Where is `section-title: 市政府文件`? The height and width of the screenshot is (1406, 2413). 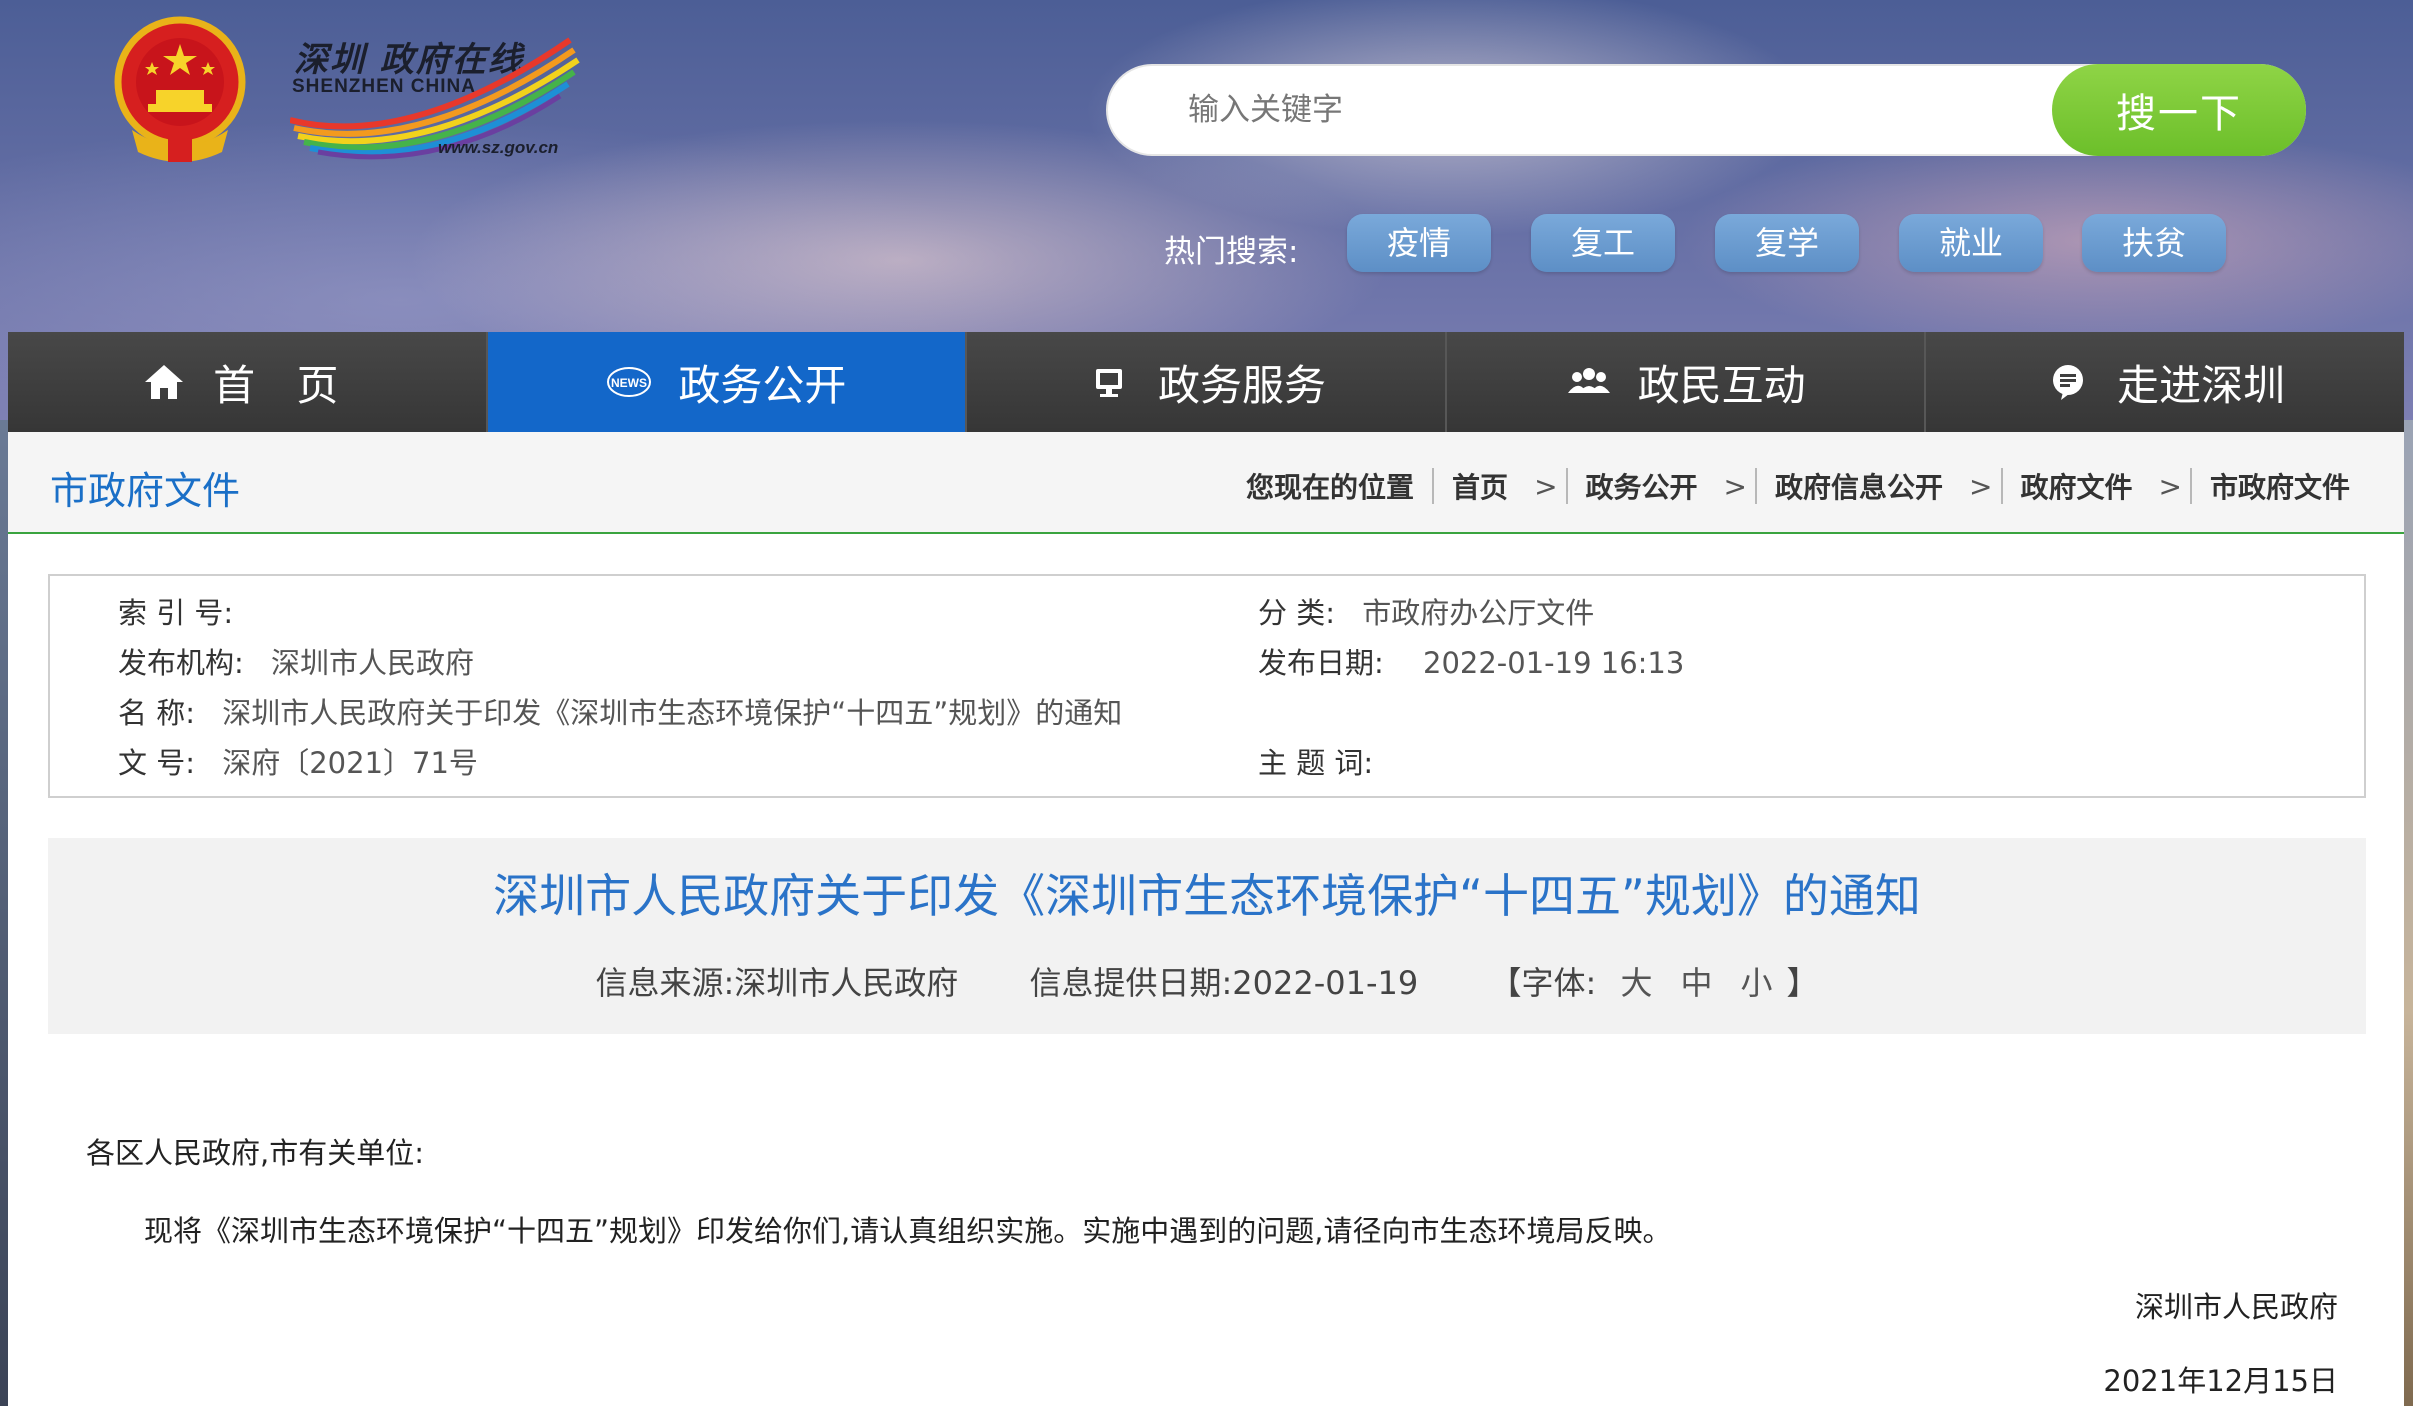 section-title: 市政府文件 is located at coordinates (145, 491).